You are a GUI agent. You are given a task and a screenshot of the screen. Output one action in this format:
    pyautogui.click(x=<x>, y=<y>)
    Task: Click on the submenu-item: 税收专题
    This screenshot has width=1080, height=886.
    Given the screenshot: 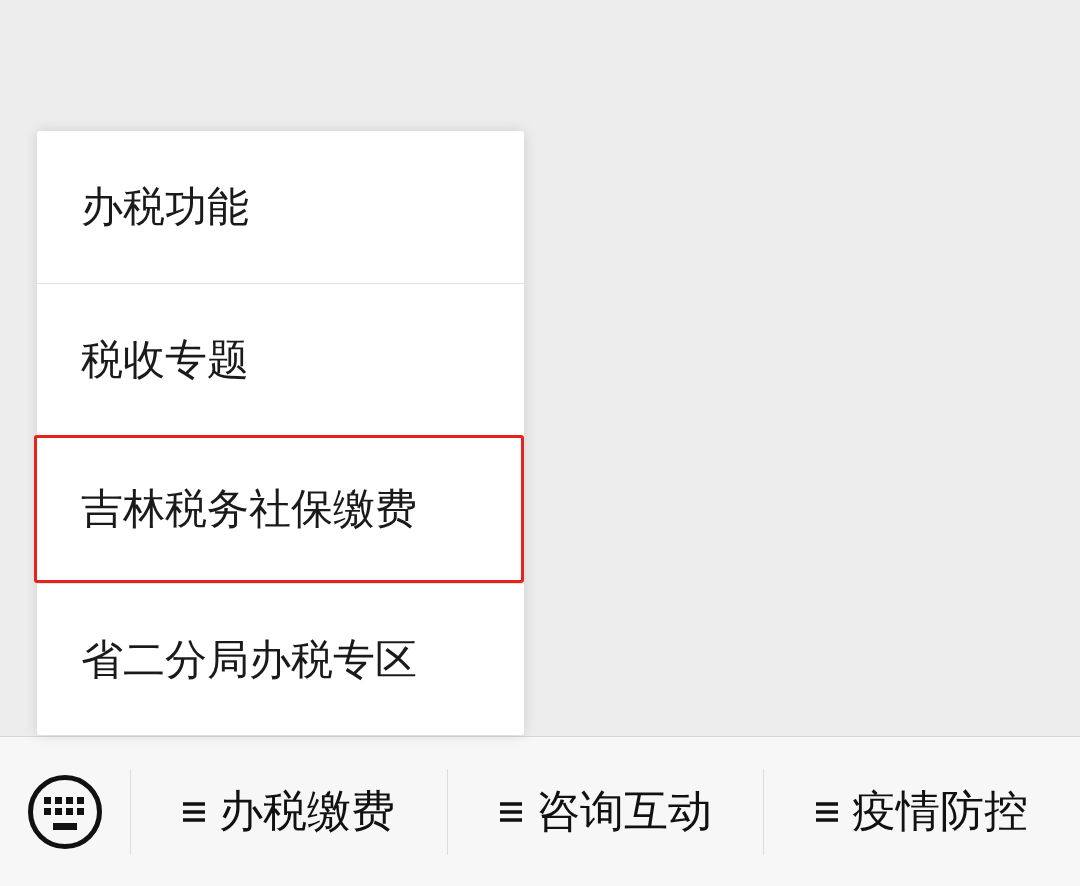 What is the action you would take?
    pyautogui.click(x=280, y=359)
    